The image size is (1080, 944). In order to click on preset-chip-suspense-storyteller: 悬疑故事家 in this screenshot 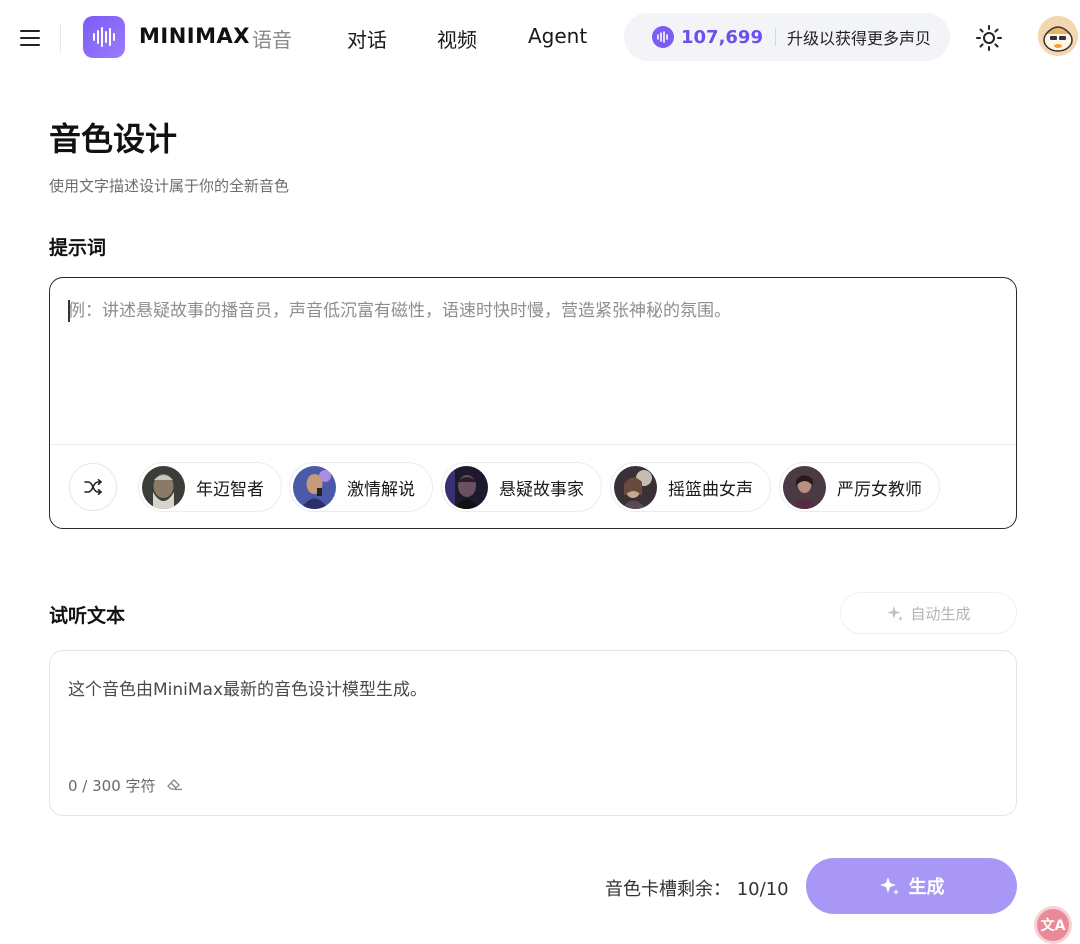, I will do `click(521, 487)`.